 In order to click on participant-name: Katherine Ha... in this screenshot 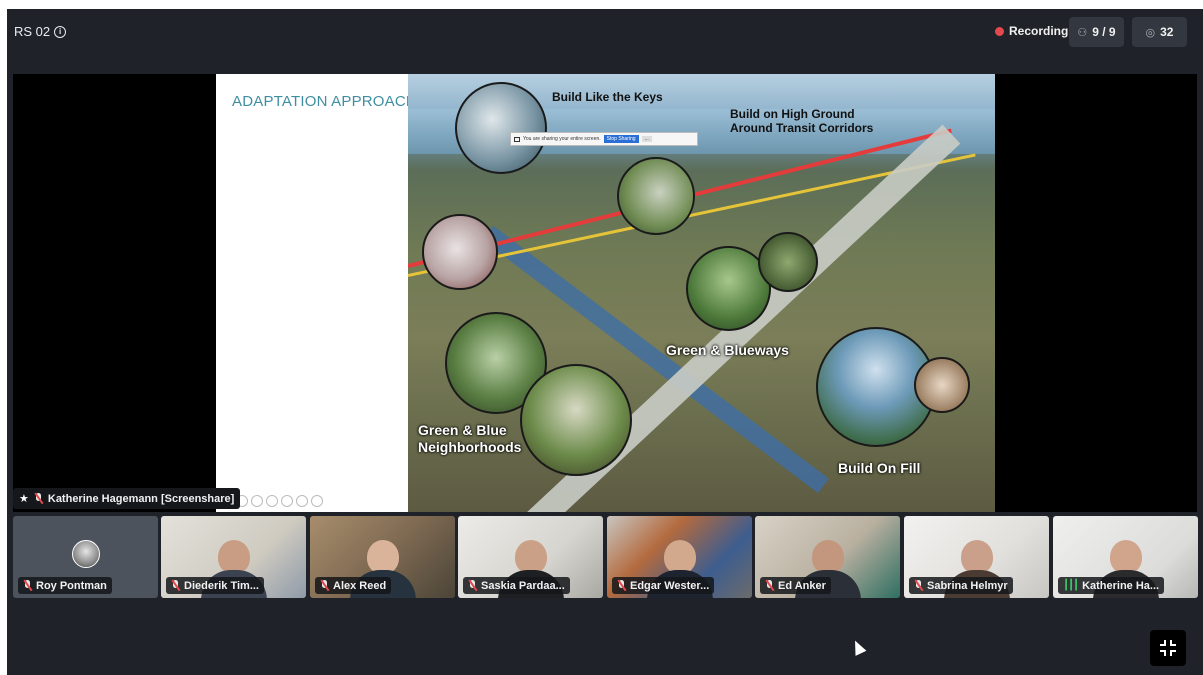, I will do `click(1121, 585)`.